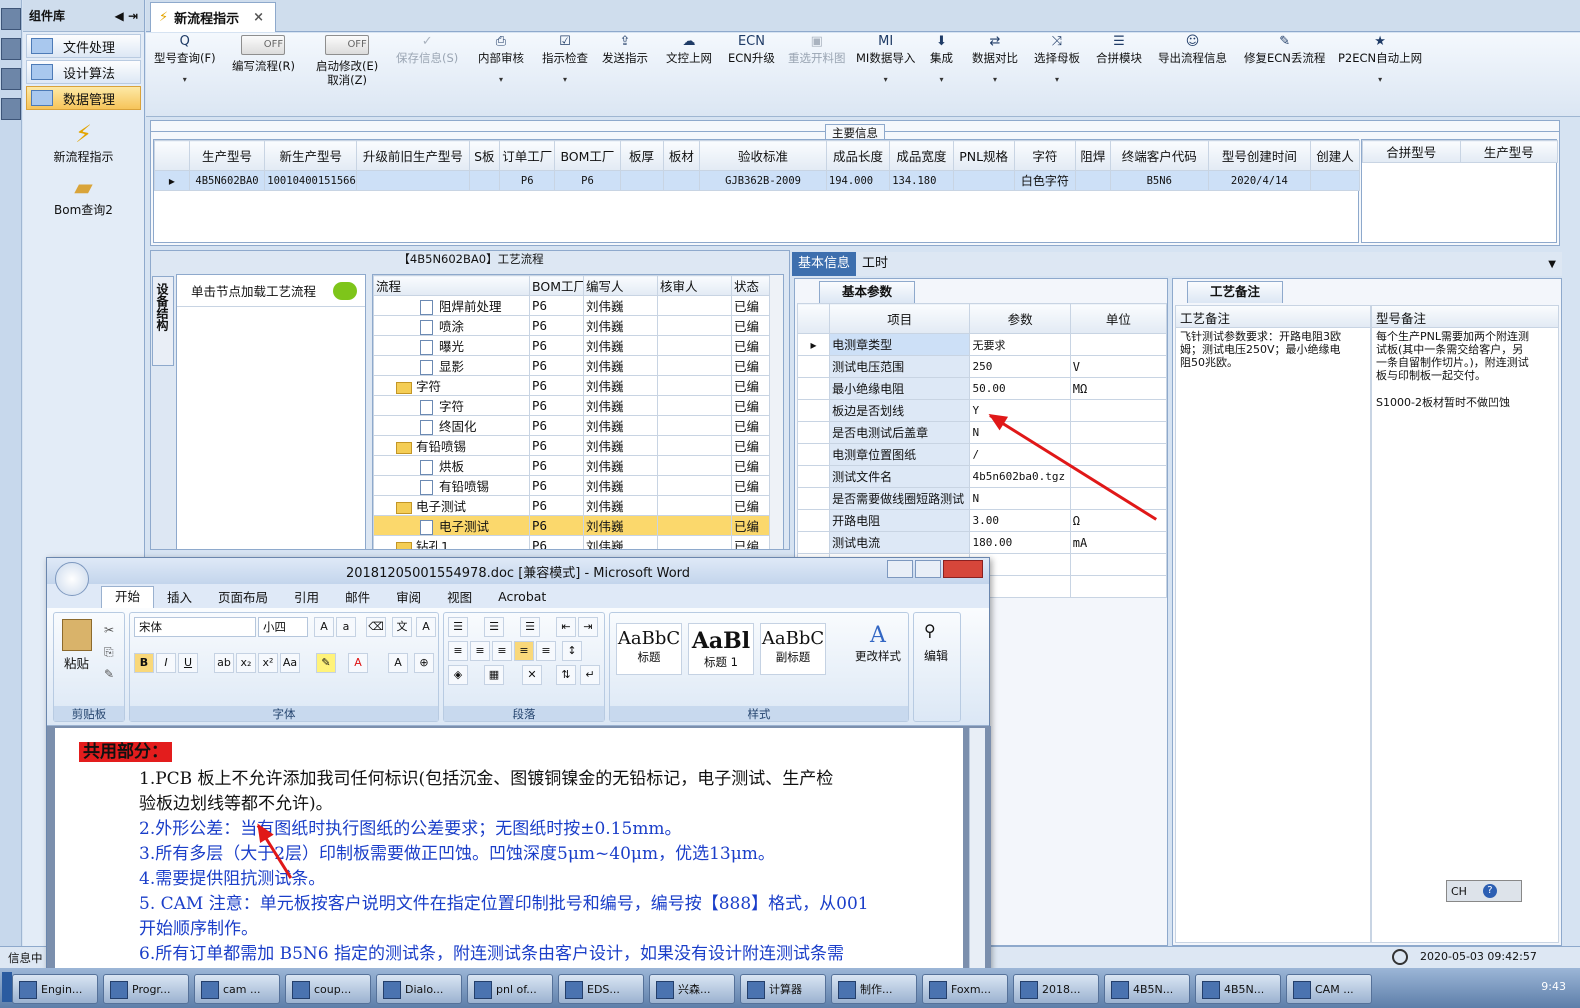 This screenshot has height=1008, width=1580. Describe the element at coordinates (530, 627) in the screenshot. I see `multilevel-icon: ☰` at that location.